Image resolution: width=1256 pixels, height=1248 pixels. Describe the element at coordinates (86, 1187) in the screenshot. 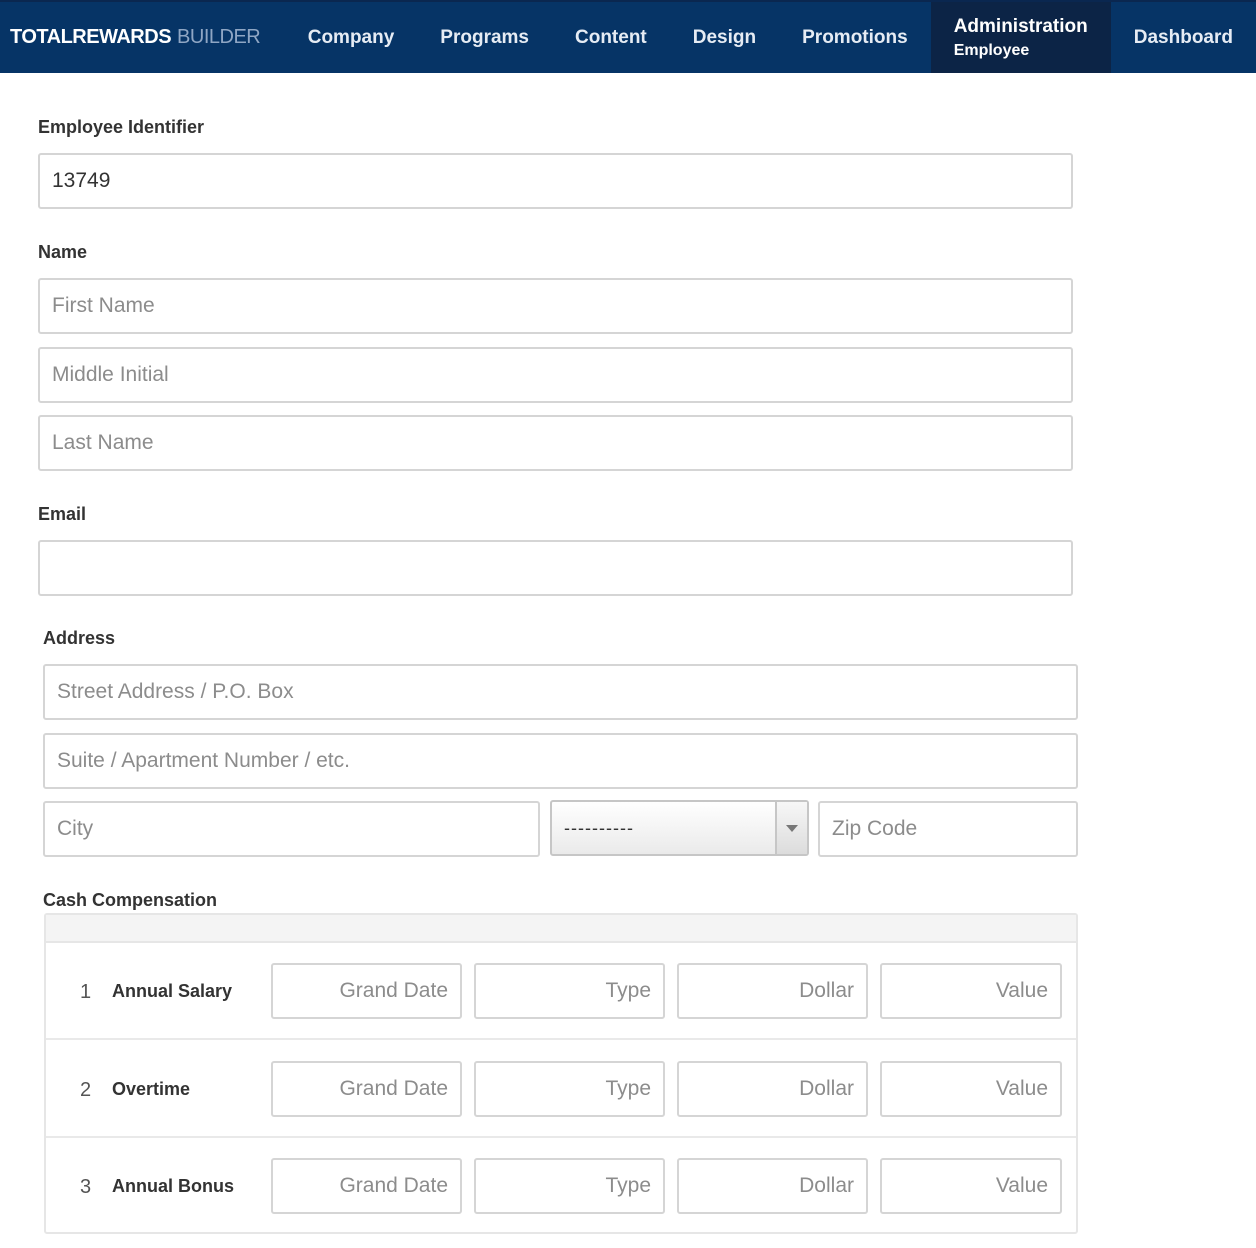

I see `row-number: 3` at that location.